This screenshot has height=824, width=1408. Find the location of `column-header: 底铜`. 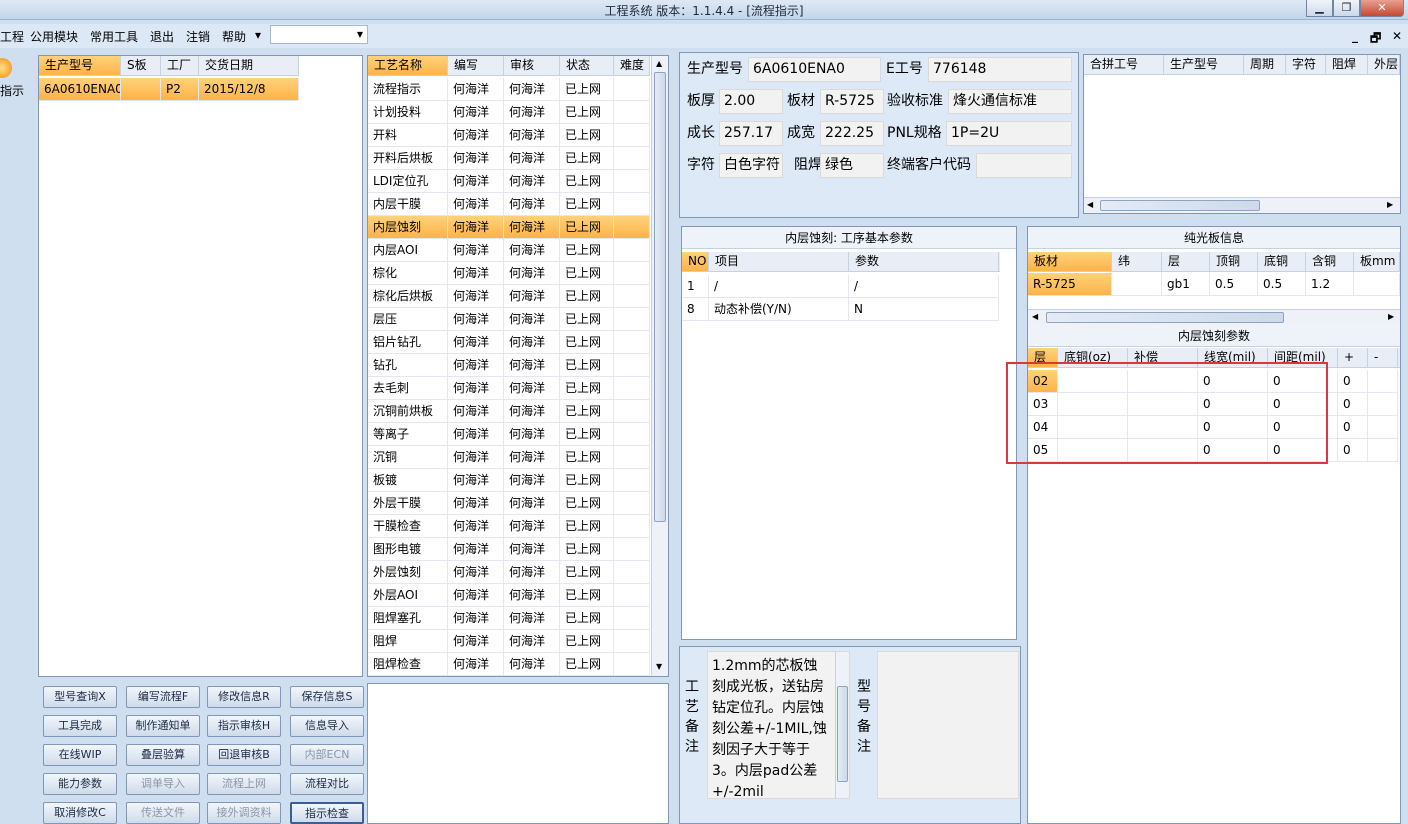

column-header: 底铜 is located at coordinates (1282, 261).